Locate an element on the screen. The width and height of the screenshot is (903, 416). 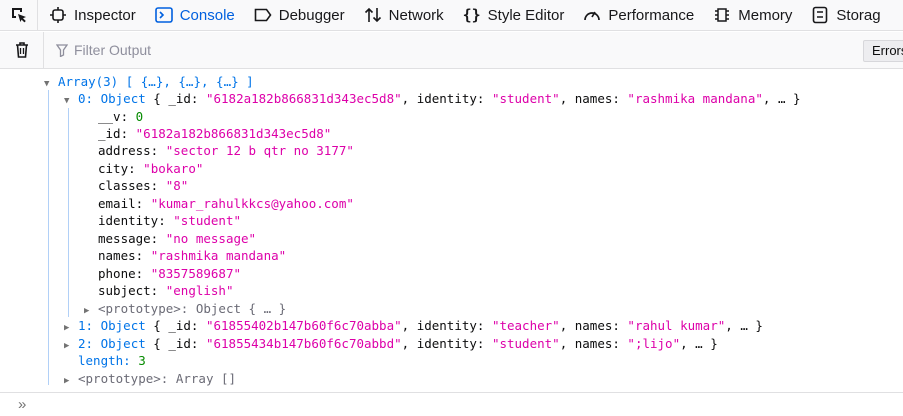
property-value: "bokaro" is located at coordinates (173, 168).